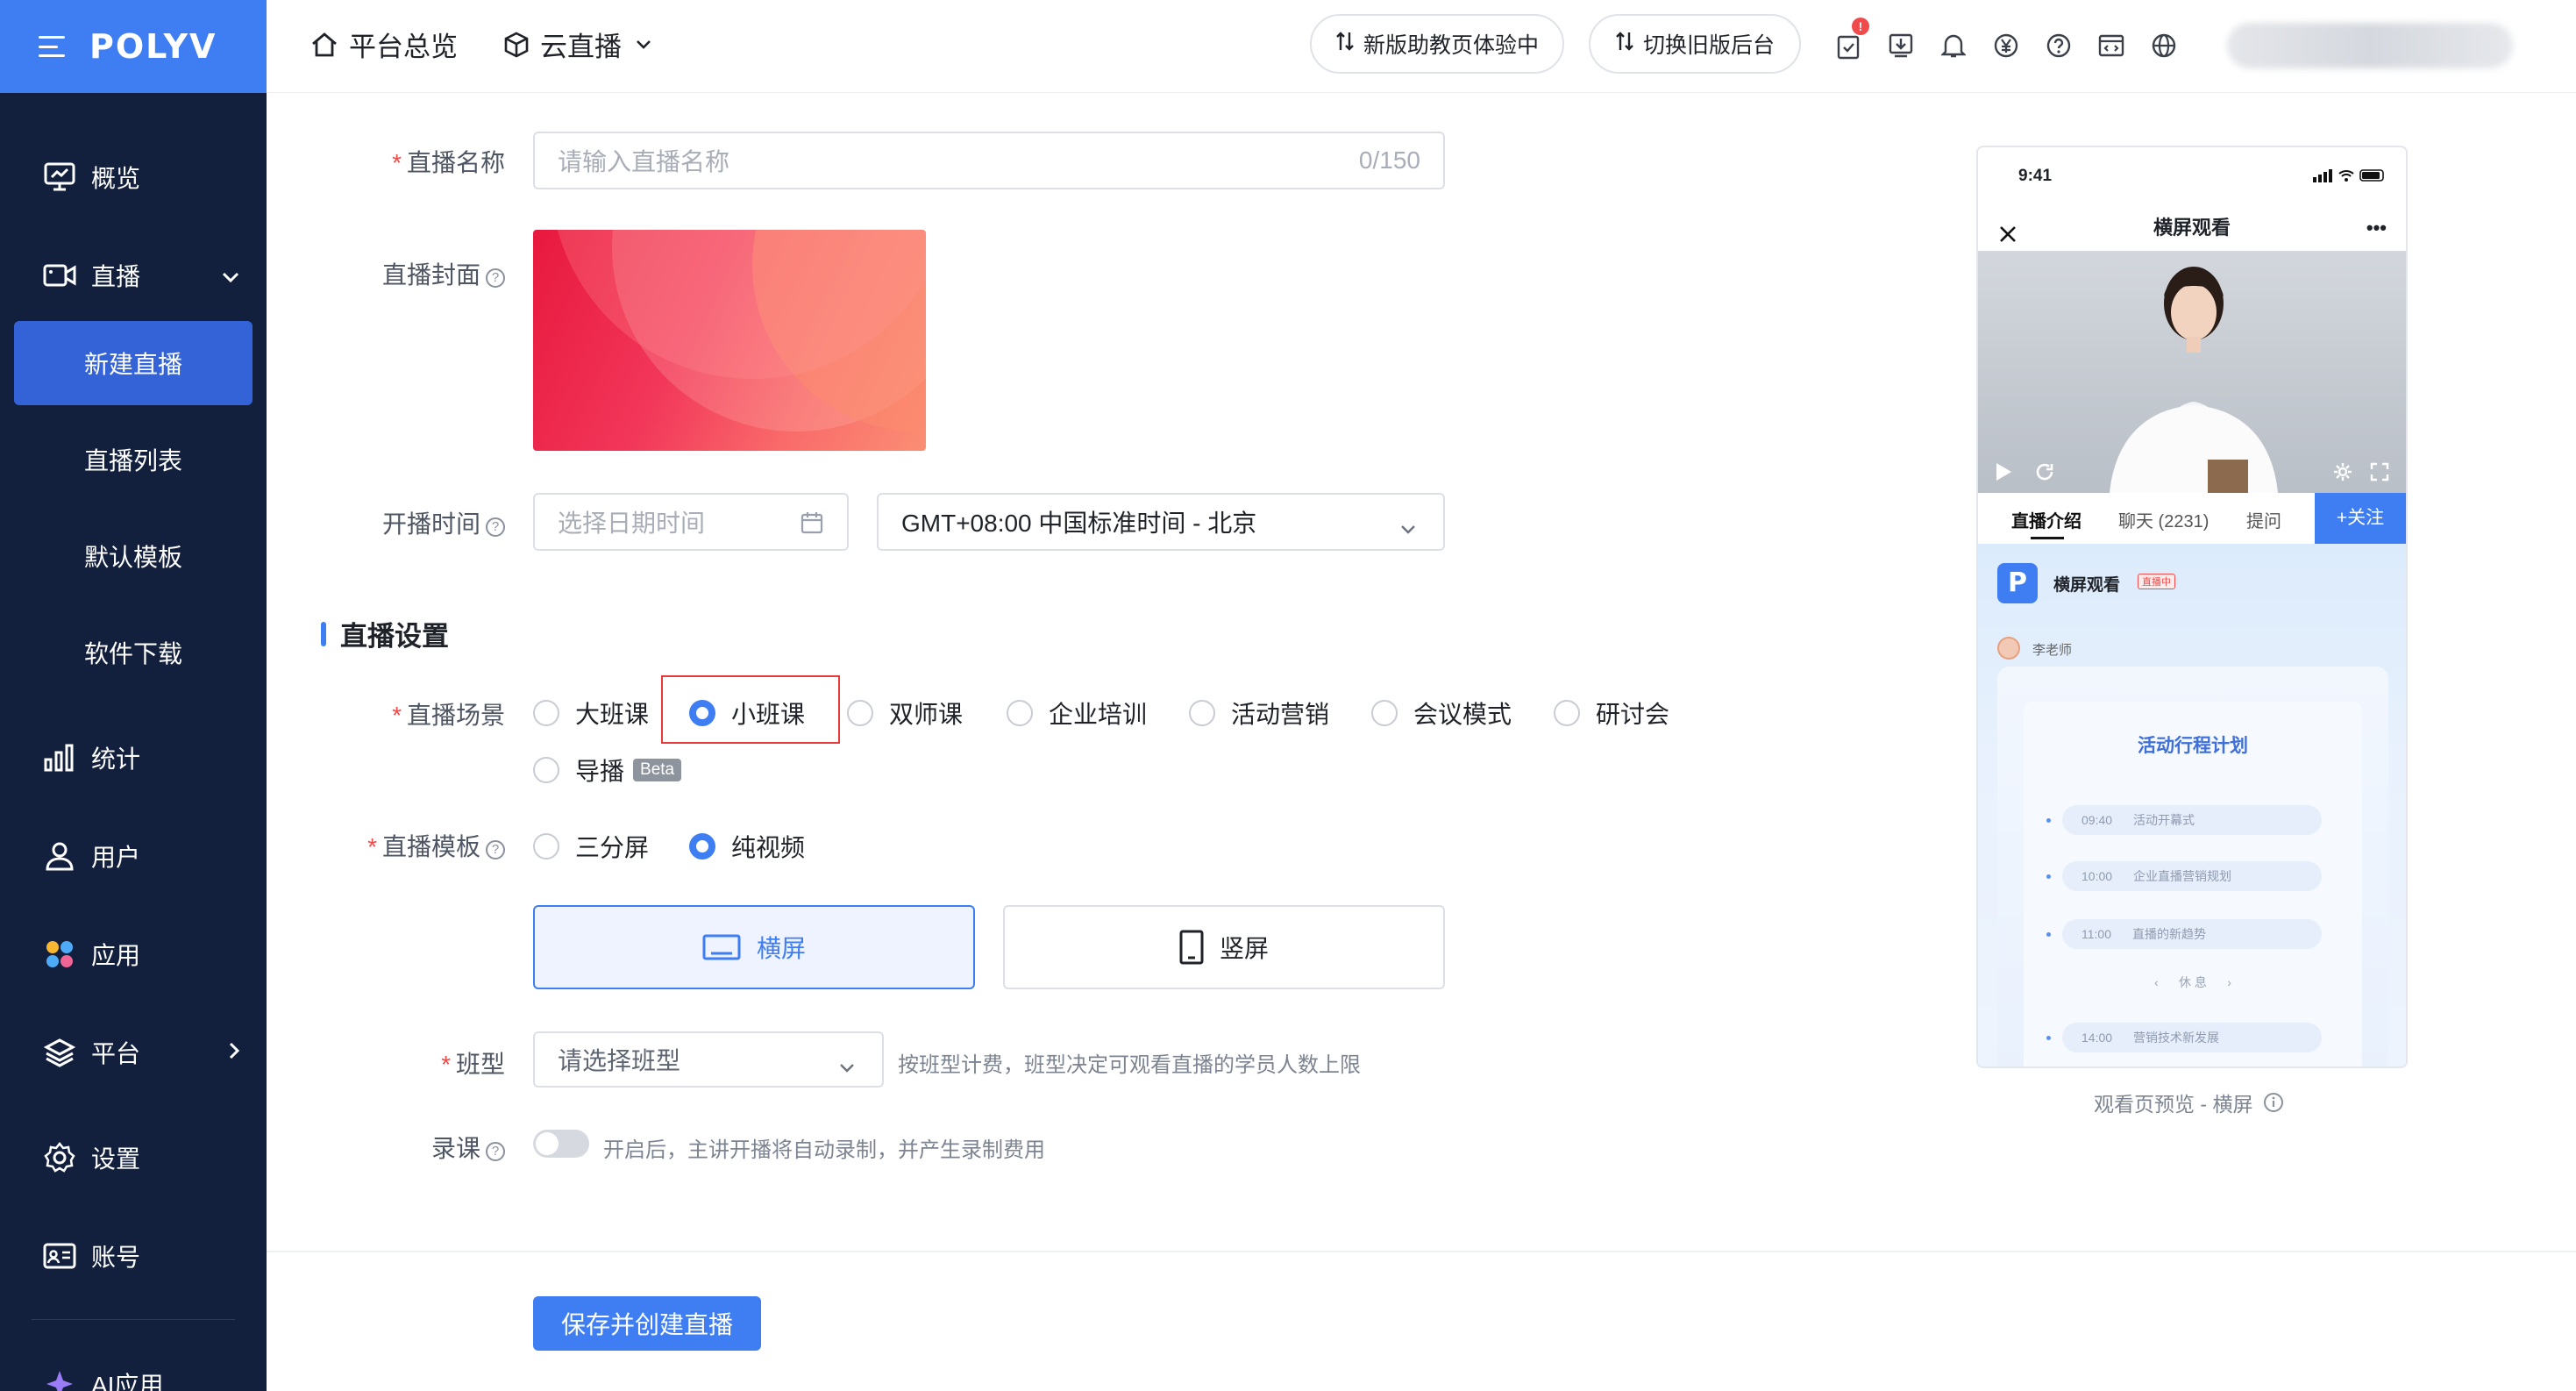  I want to click on save-and-create-button: 保存并创建直播, so click(647, 1323).